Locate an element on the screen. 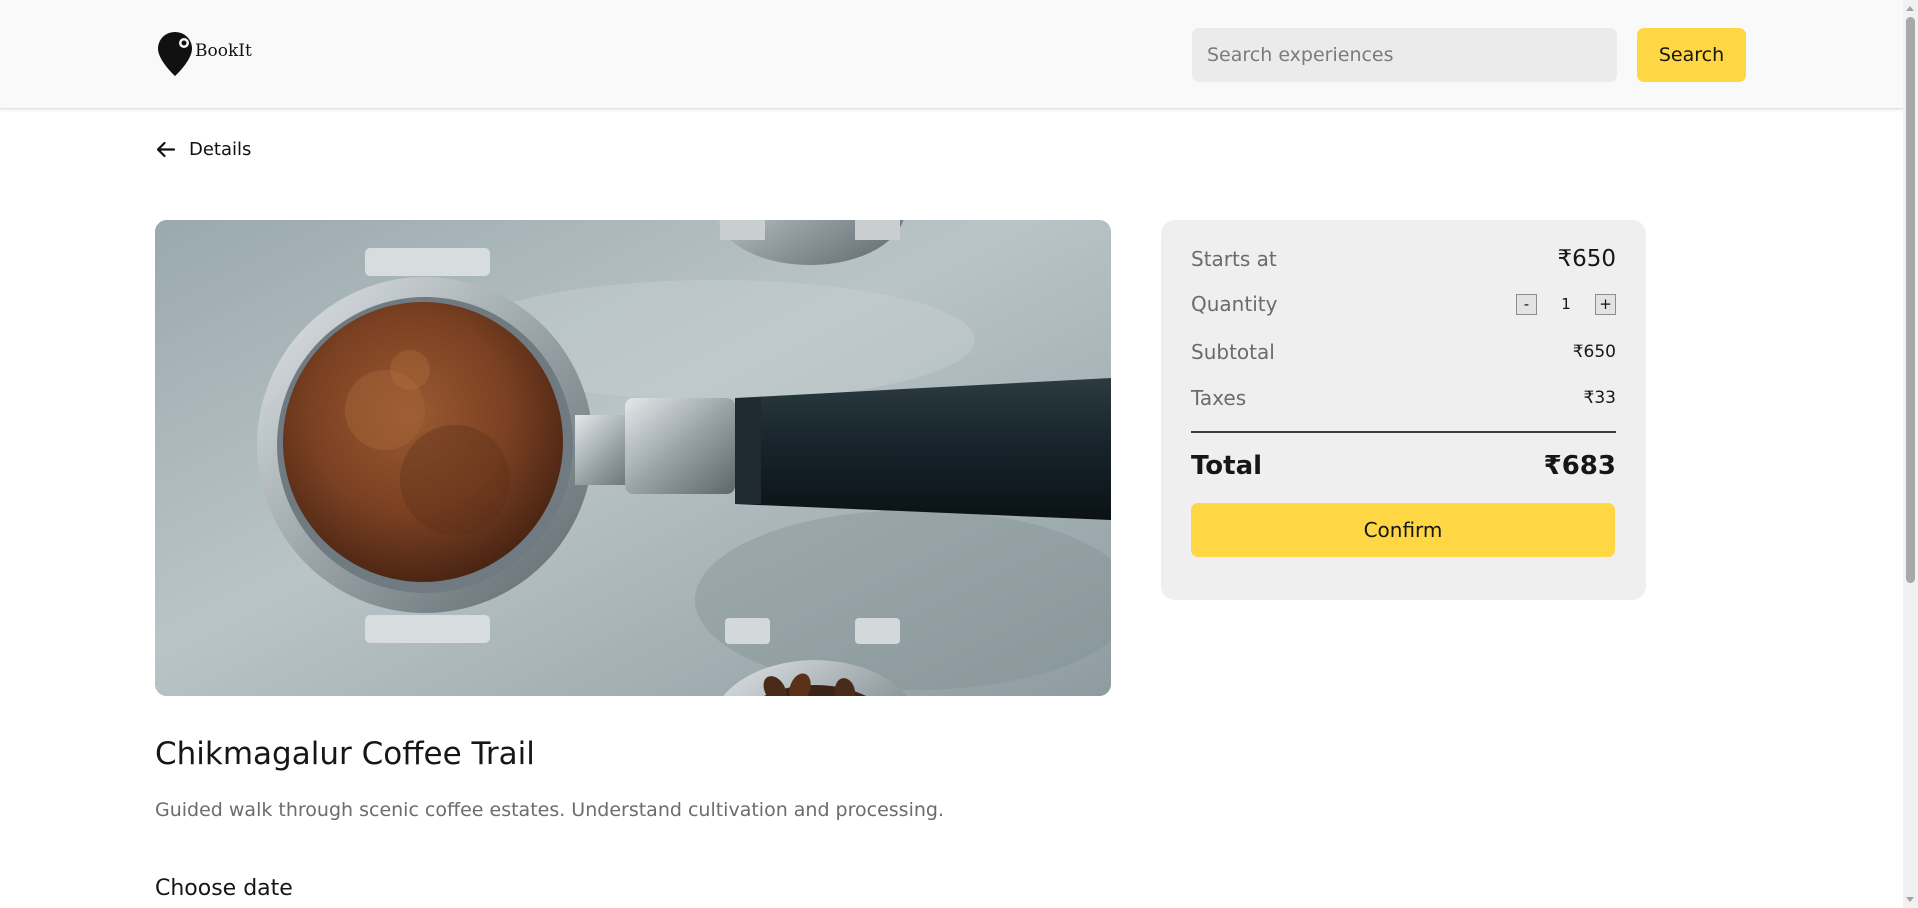 Image resolution: width=1918 pixels, height=908 pixels. choose-date-heading: Choose date is located at coordinates (224, 888).